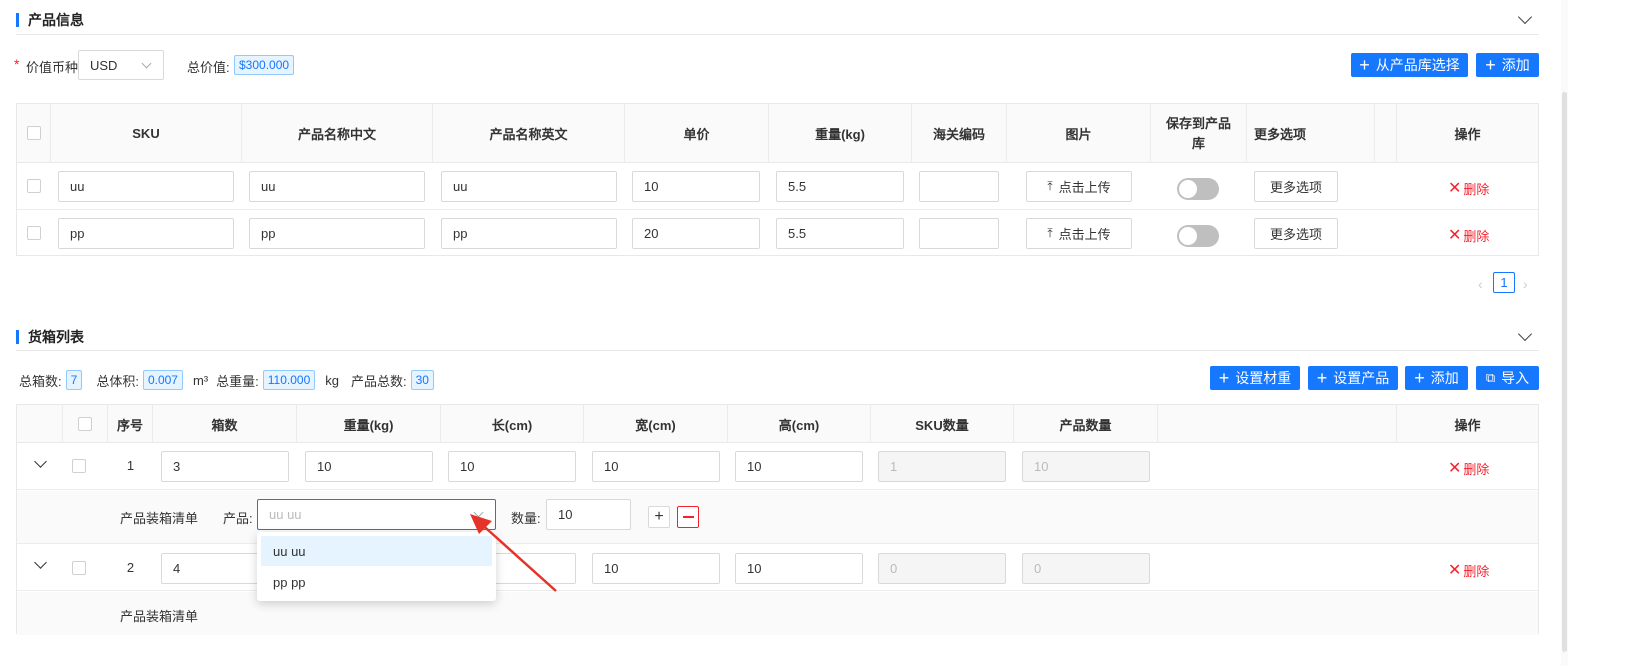 The image size is (1639, 666). What do you see at coordinates (146, 63) in the screenshot?
I see `chevron-down-icon` at bounding box center [146, 63].